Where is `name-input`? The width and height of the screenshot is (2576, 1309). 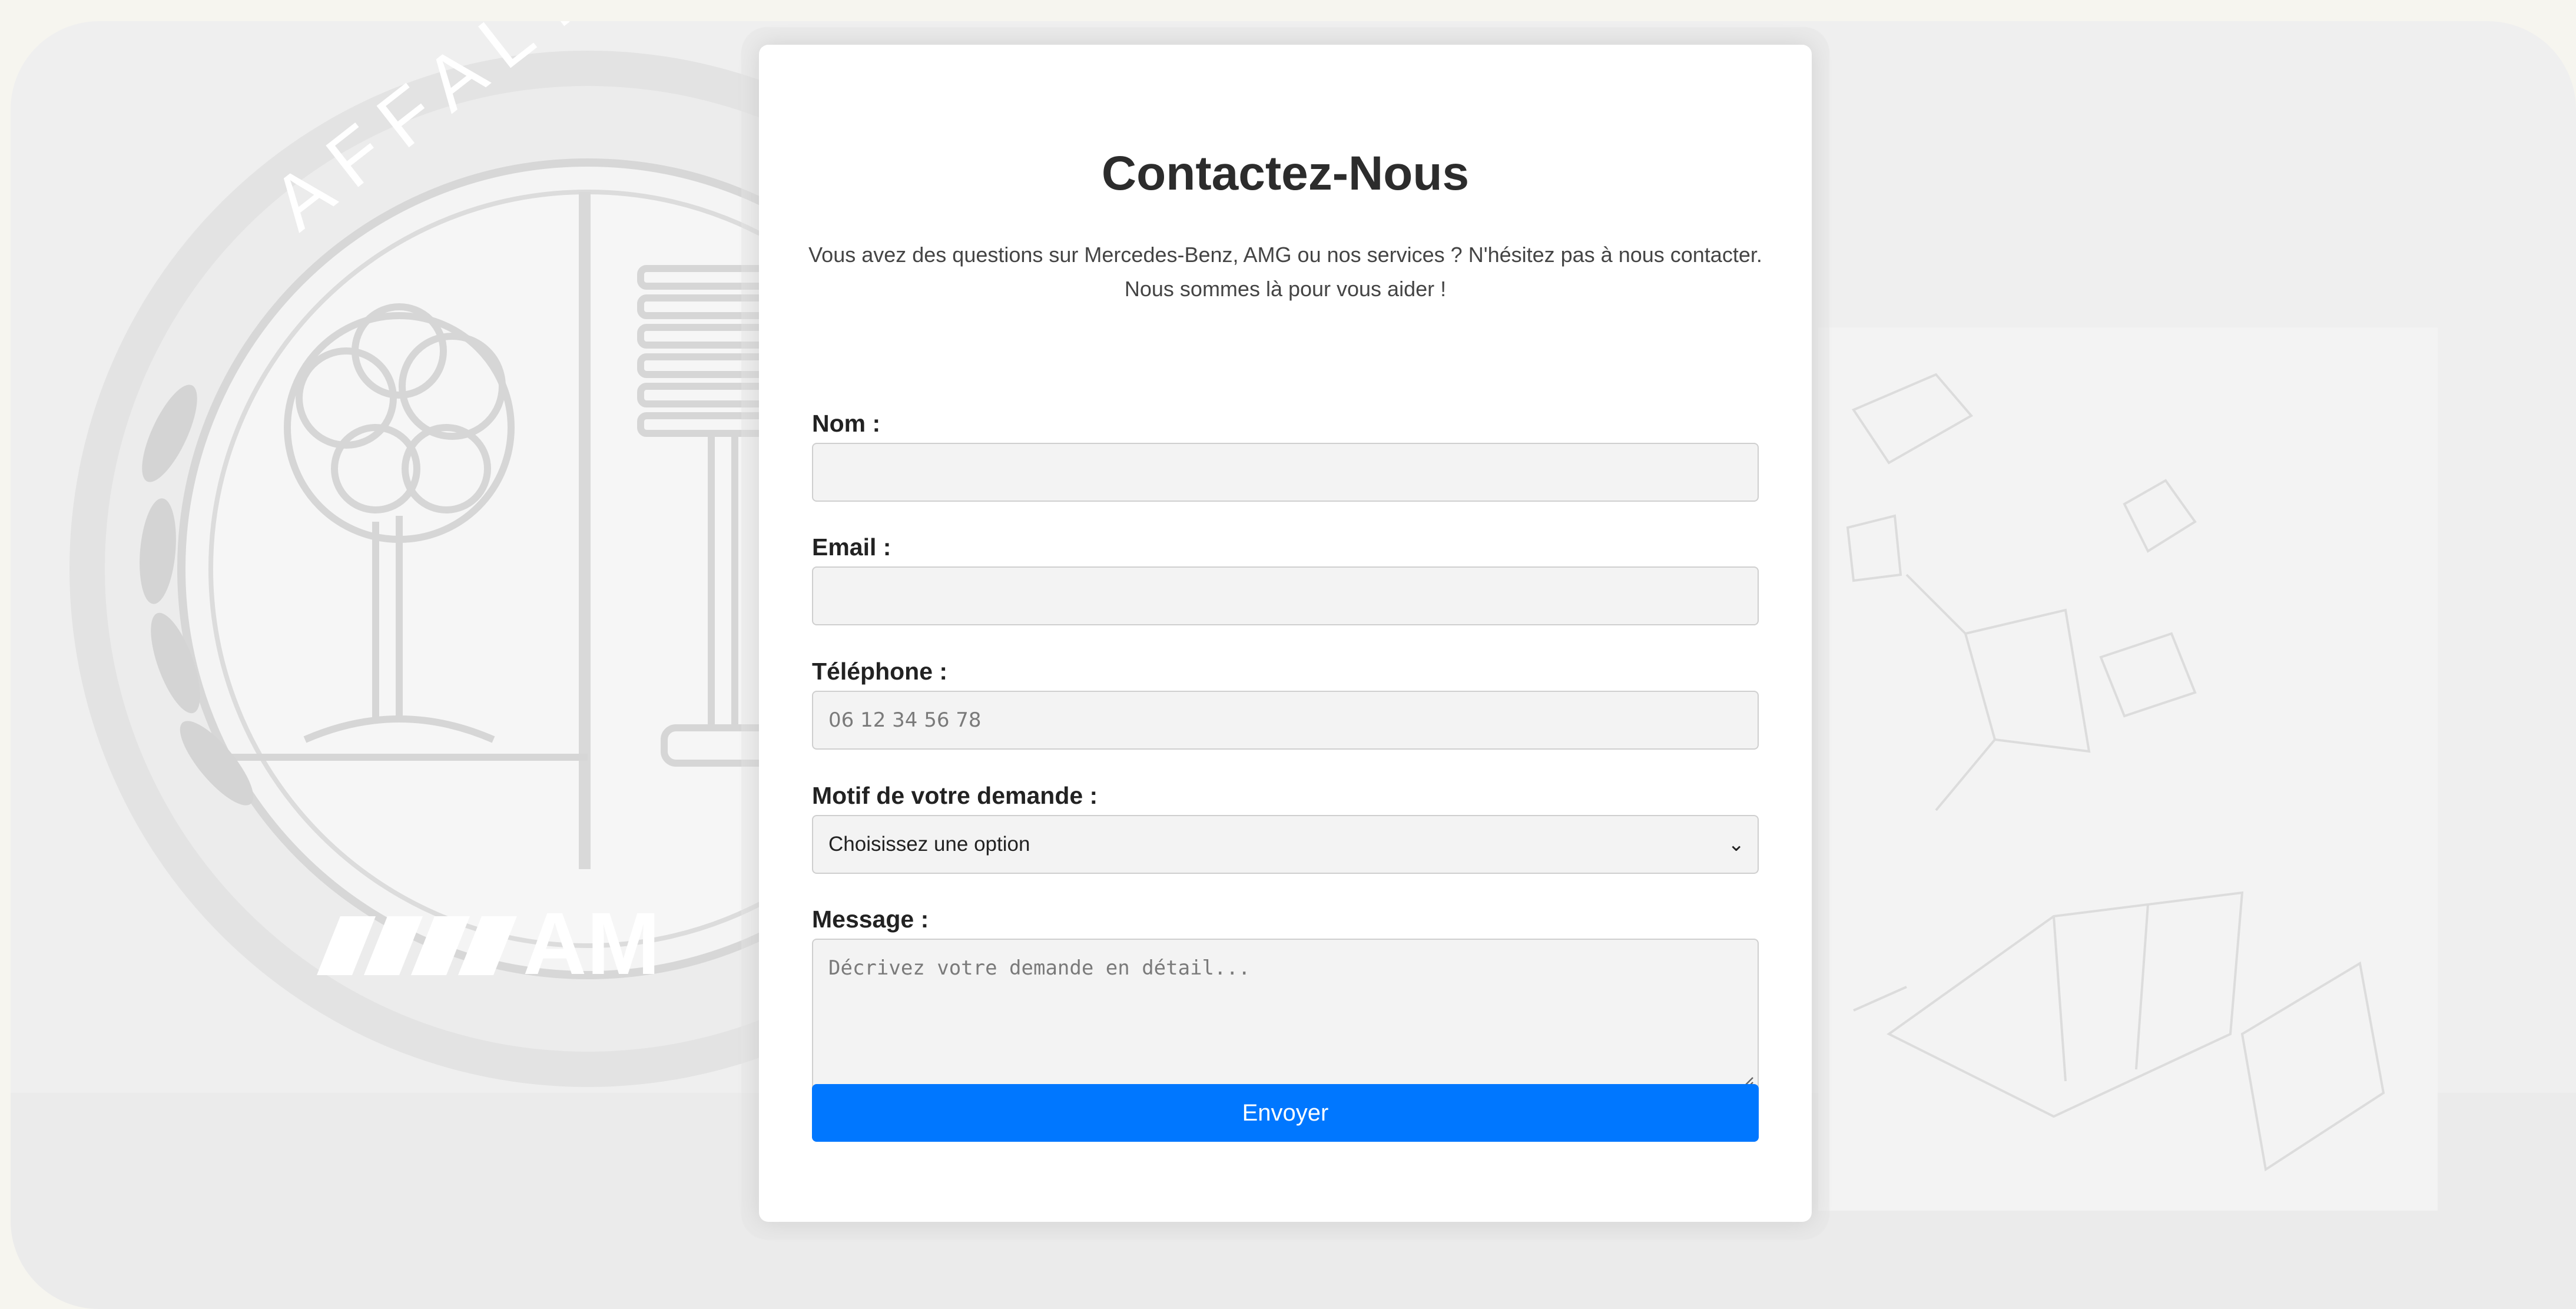
name-input is located at coordinates (1285, 473).